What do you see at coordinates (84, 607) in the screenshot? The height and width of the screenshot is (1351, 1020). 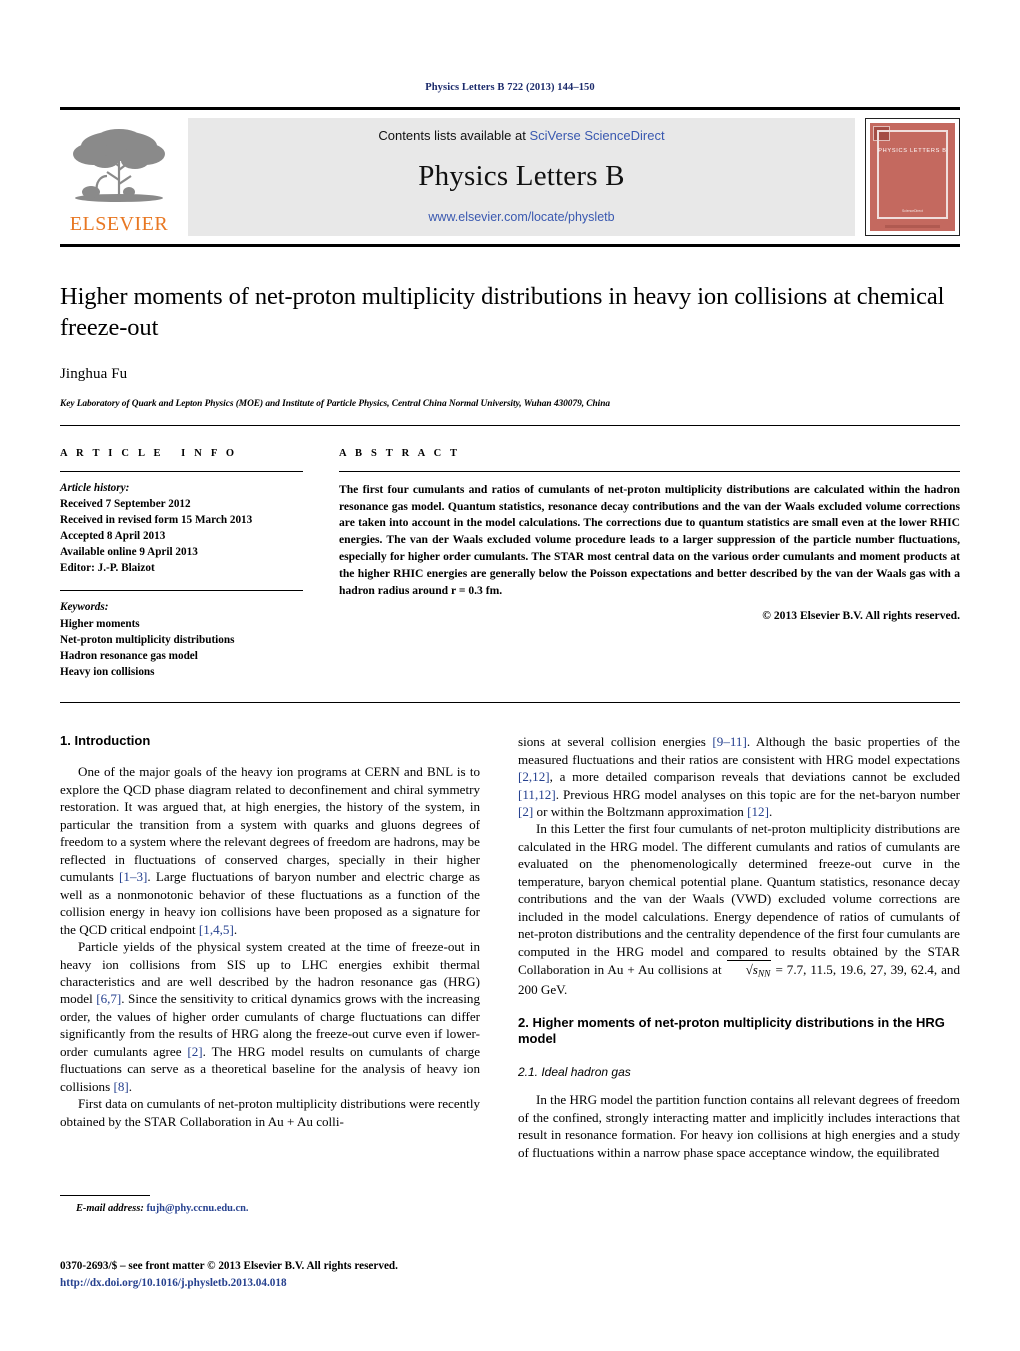 I see `keywords-label: Keywords:` at bounding box center [84, 607].